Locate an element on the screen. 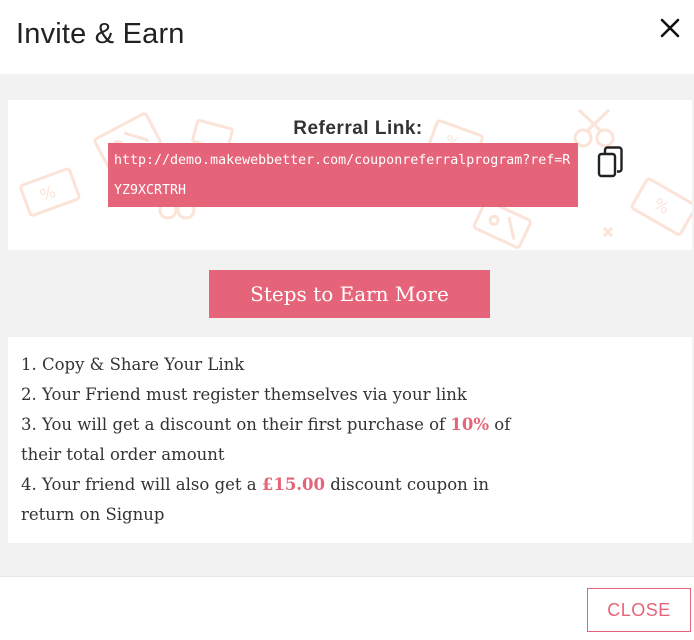 The height and width of the screenshot is (640, 694). steps-to-earn-more-button: Steps to Earn More is located at coordinates (349, 294).